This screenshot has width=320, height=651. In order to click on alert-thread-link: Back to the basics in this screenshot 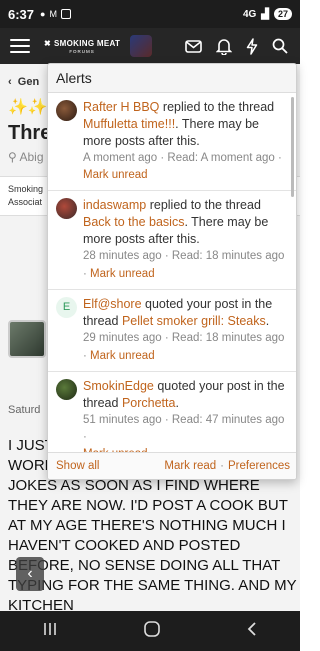, I will do `click(133, 222)`.